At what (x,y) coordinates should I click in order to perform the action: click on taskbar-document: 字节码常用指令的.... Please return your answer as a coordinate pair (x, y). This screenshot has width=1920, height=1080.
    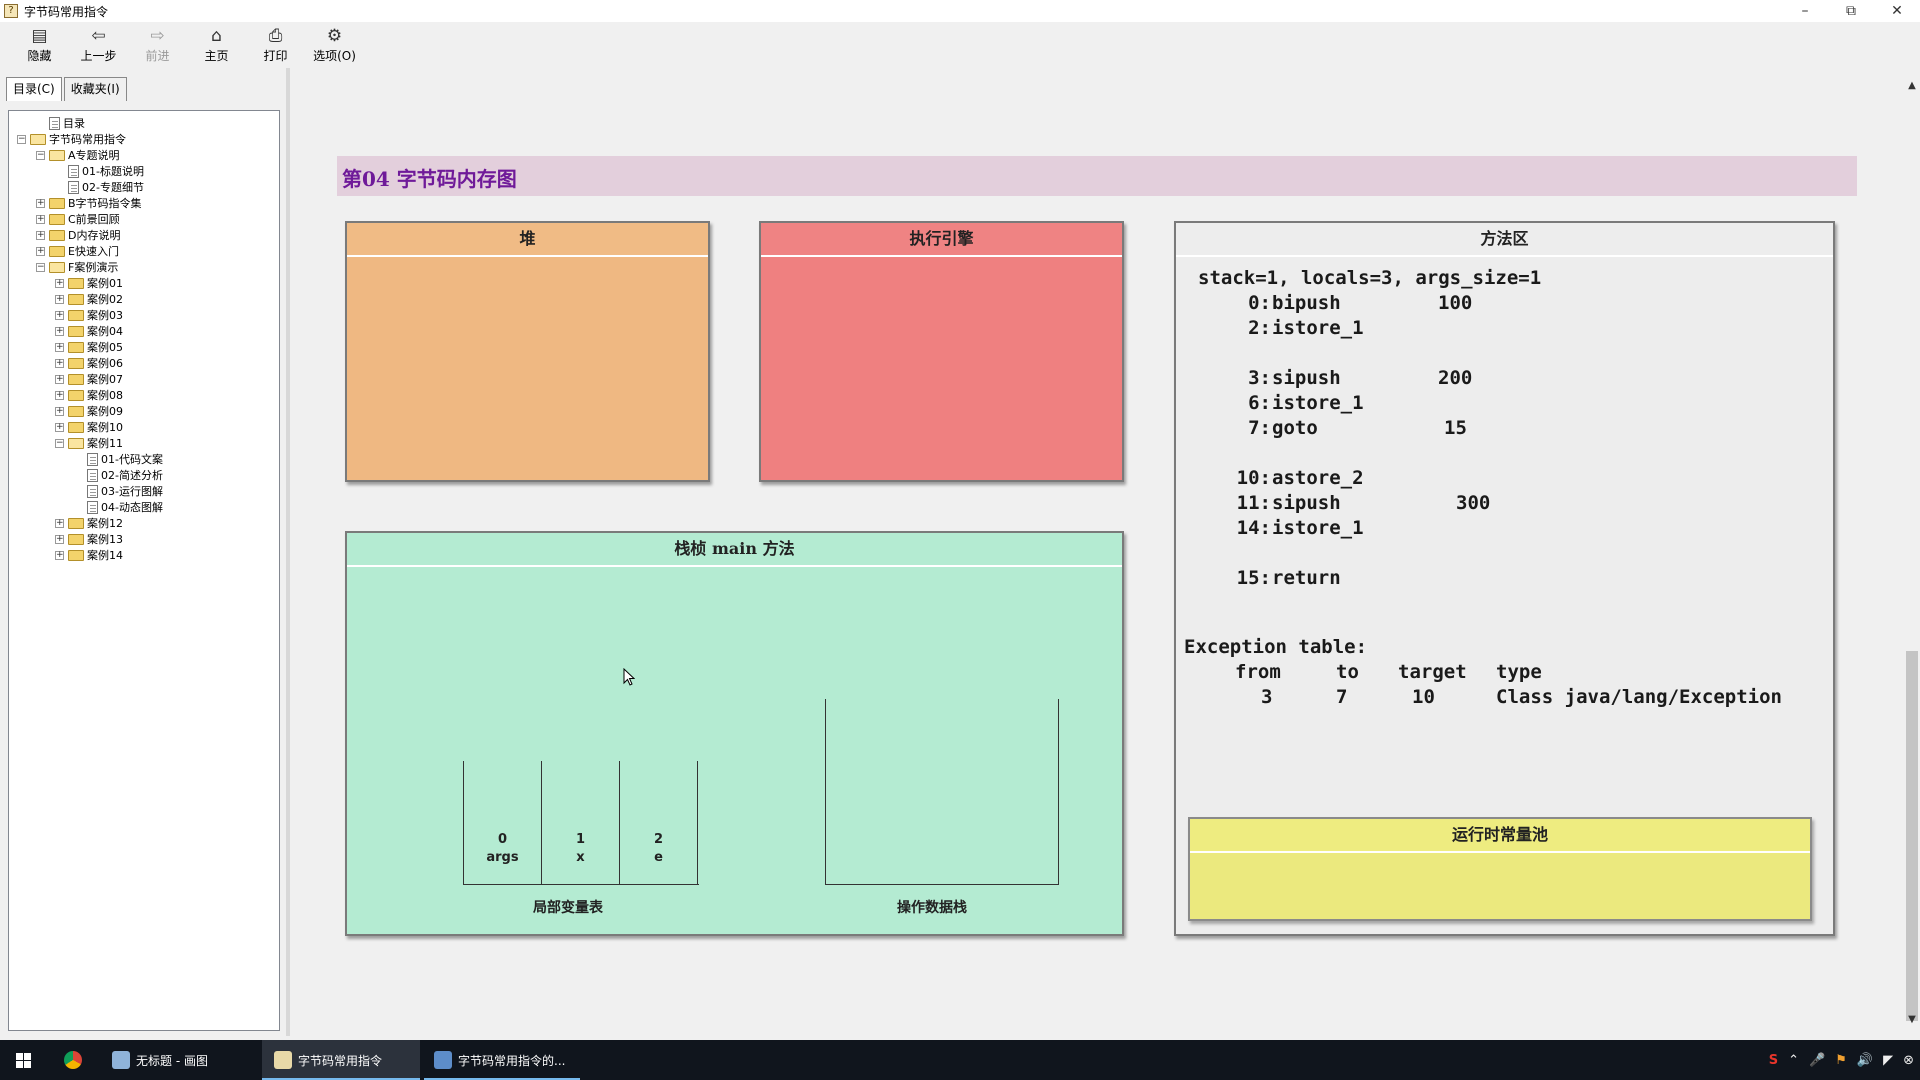
    Looking at the image, I should click on (502, 1060).